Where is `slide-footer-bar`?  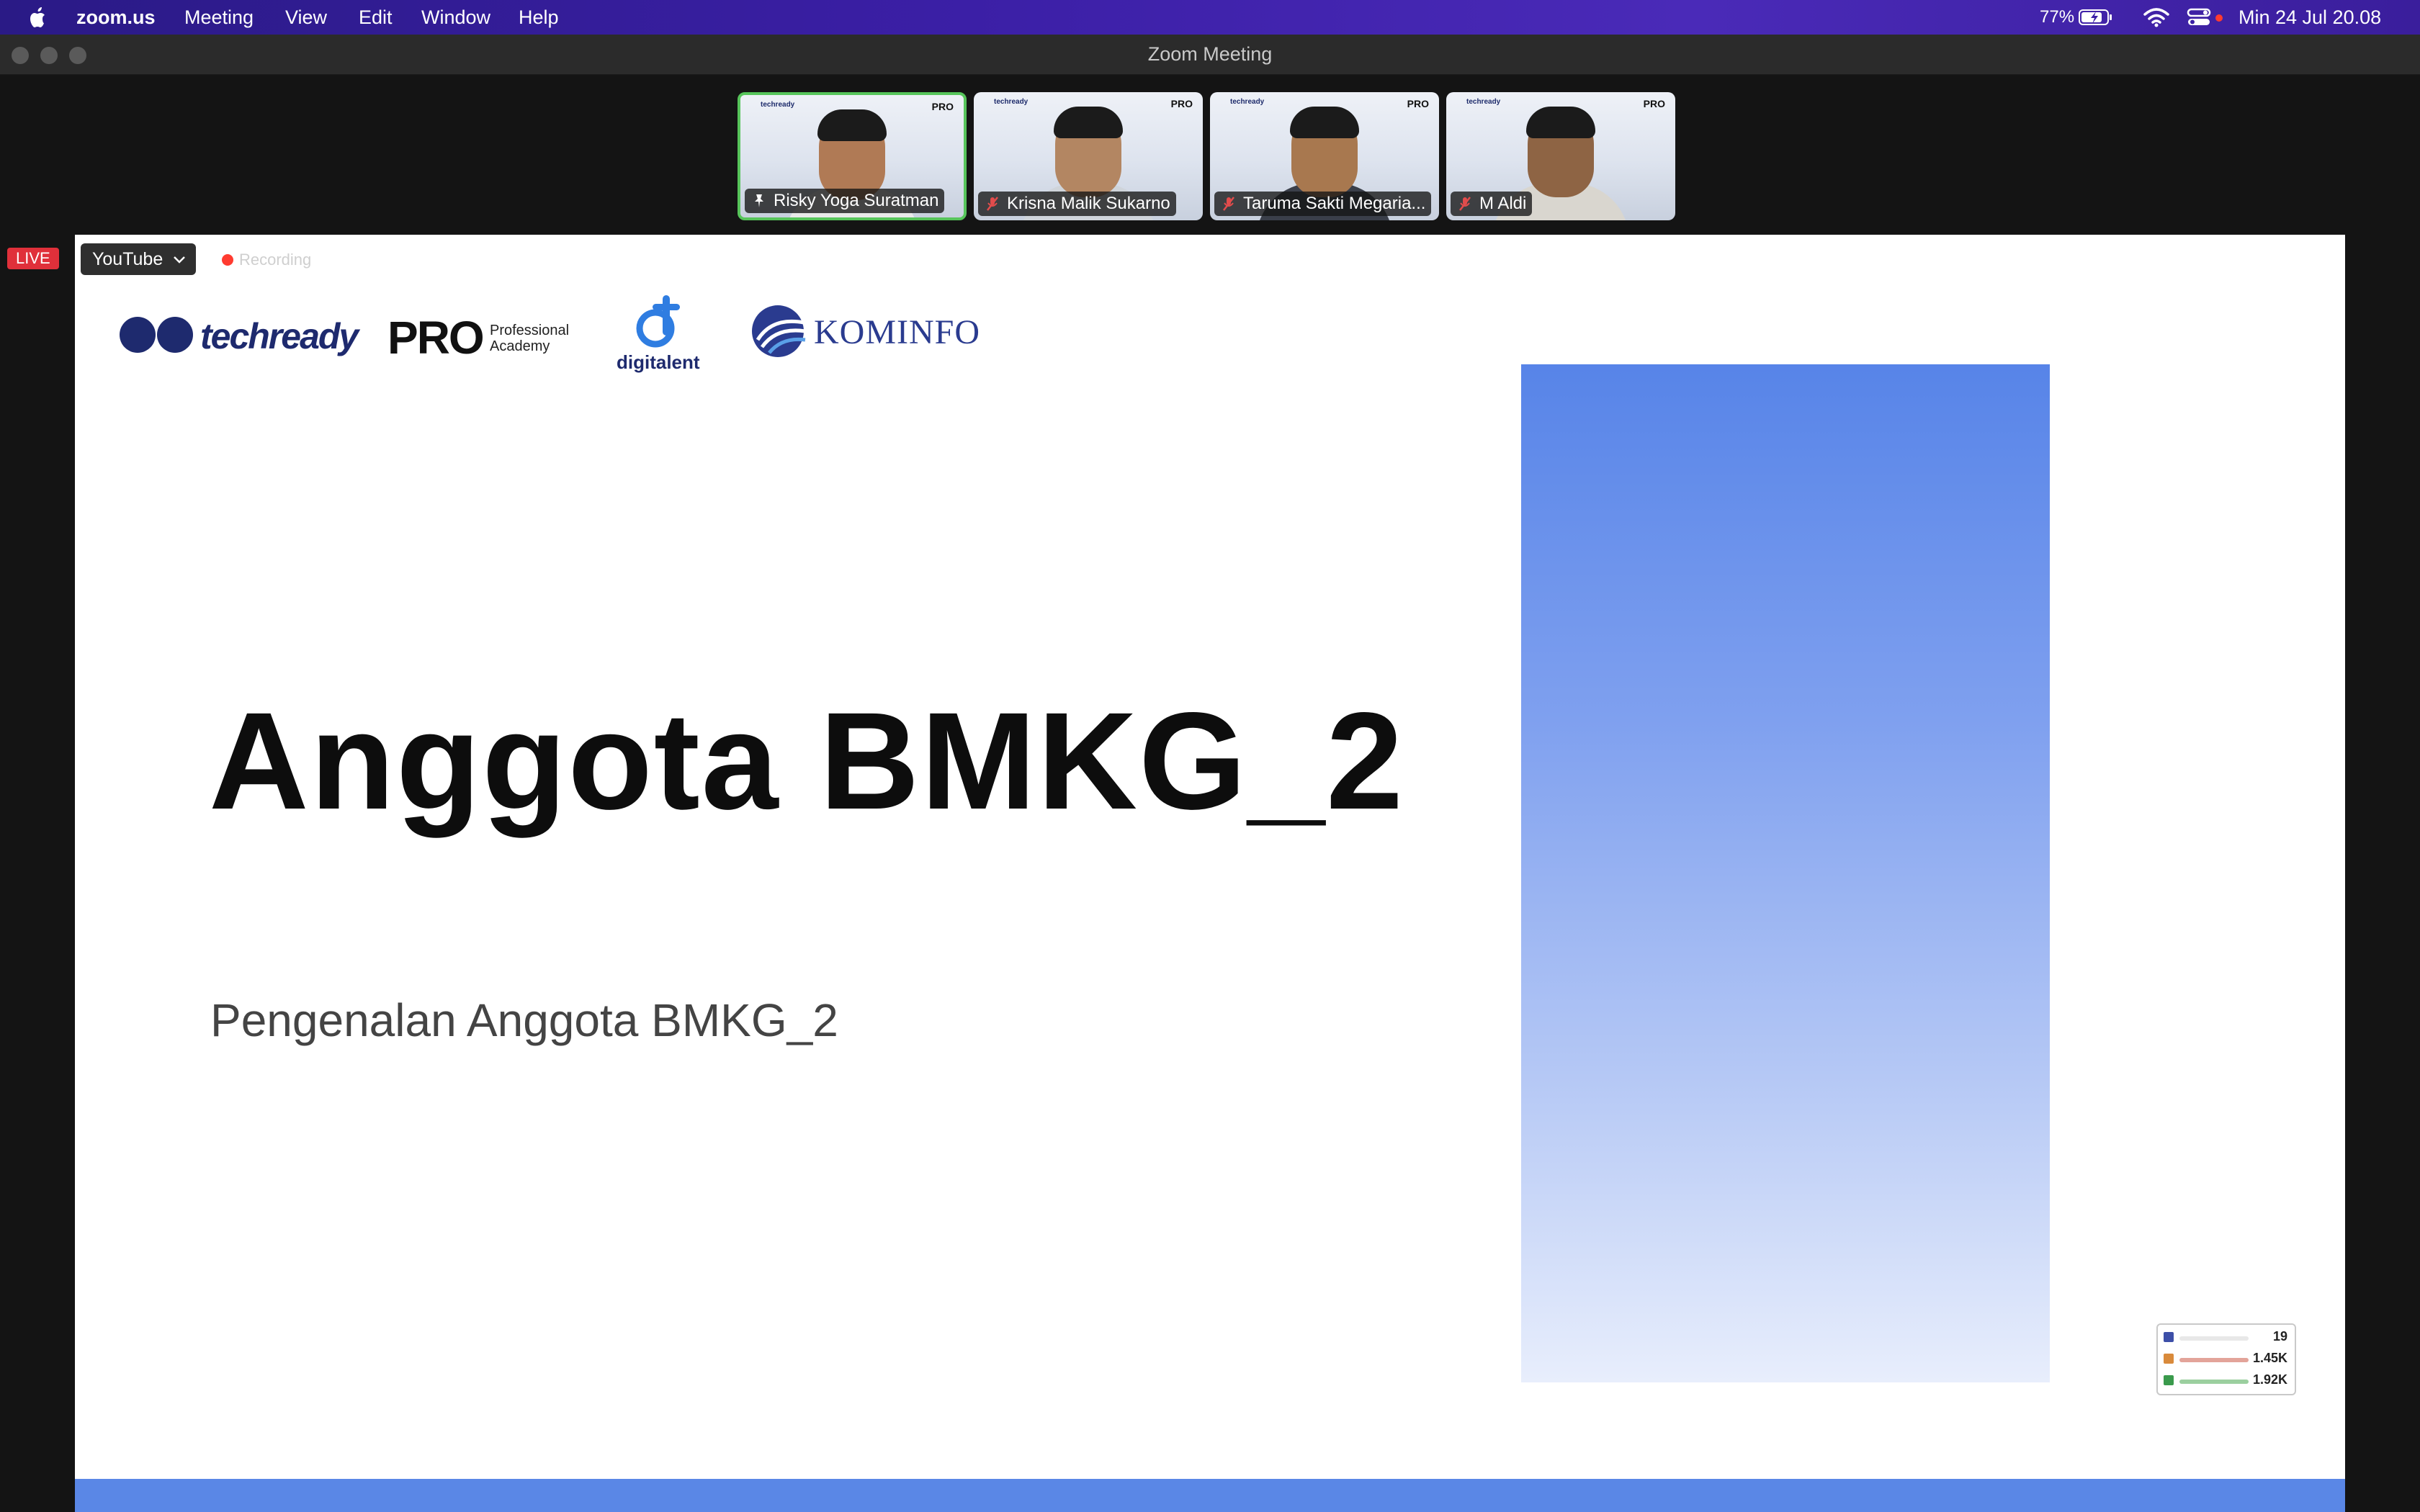
slide-footer-bar is located at coordinates (1210, 1495).